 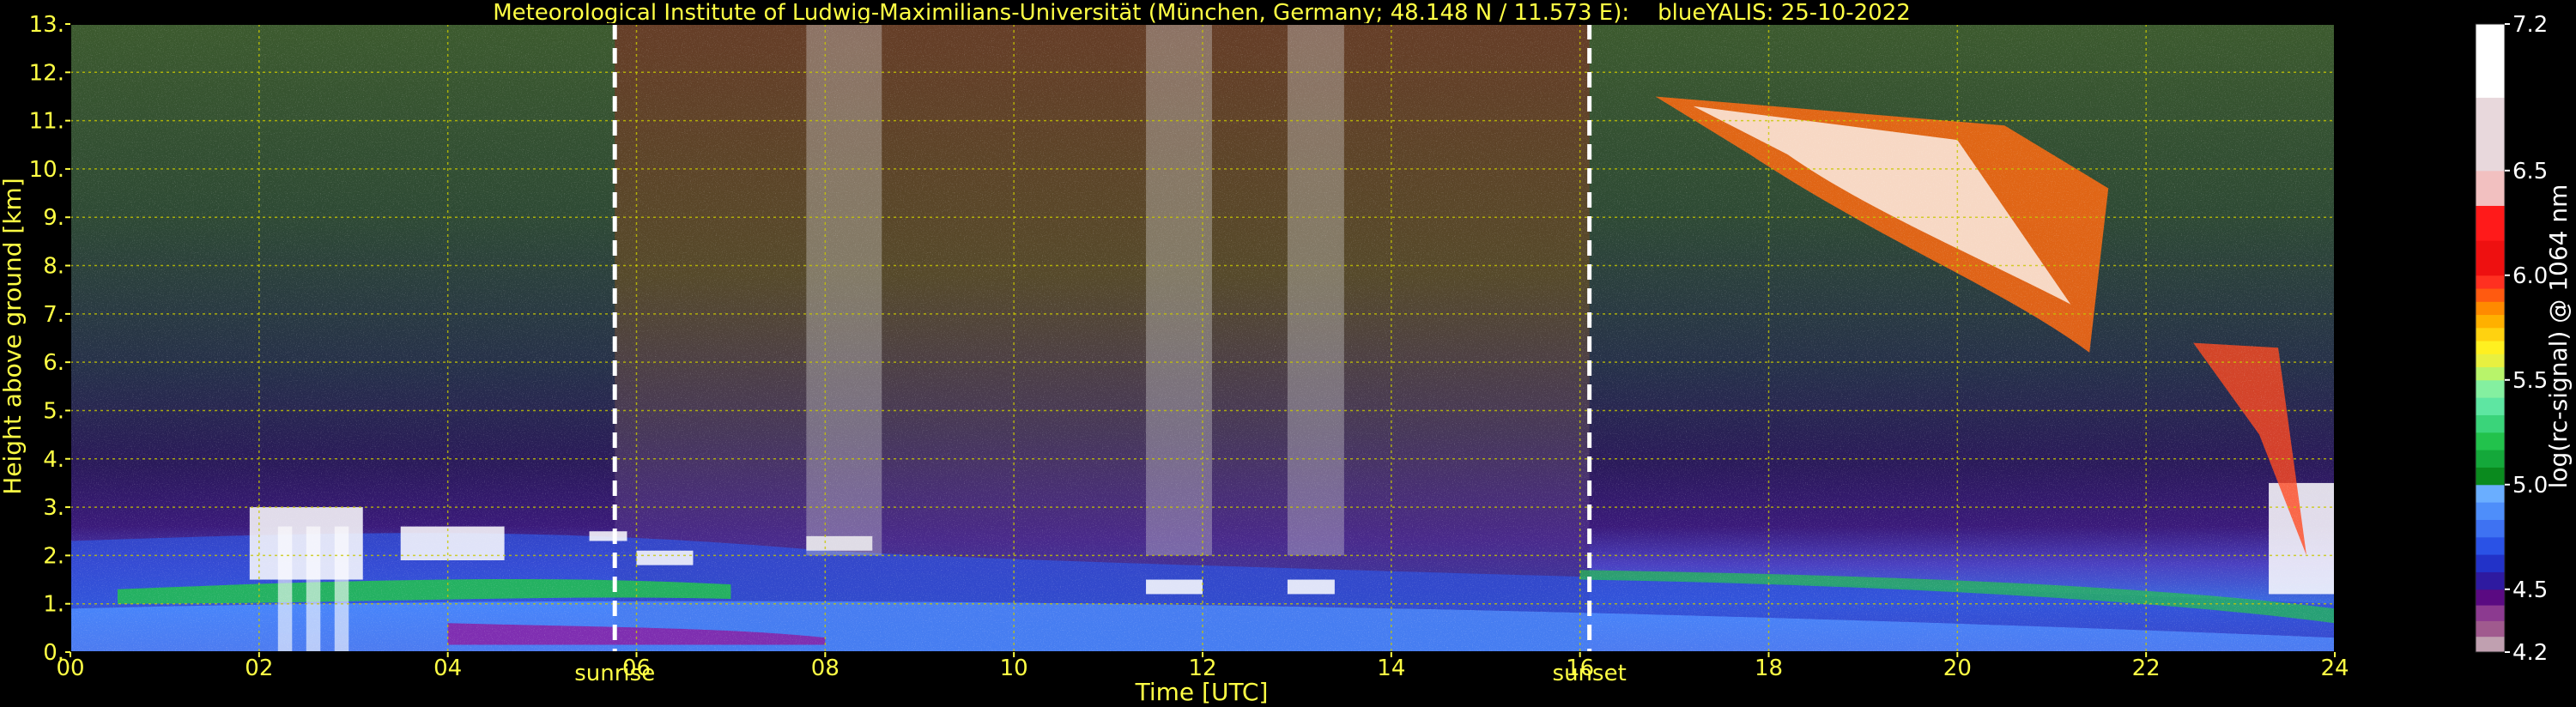 What do you see at coordinates (49, 339) in the screenshot?
I see `y-axis: 0. 1. 2. 3. 4. 5. 6. 7. 8. 9. 10. 11. 12. 13.` at bounding box center [49, 339].